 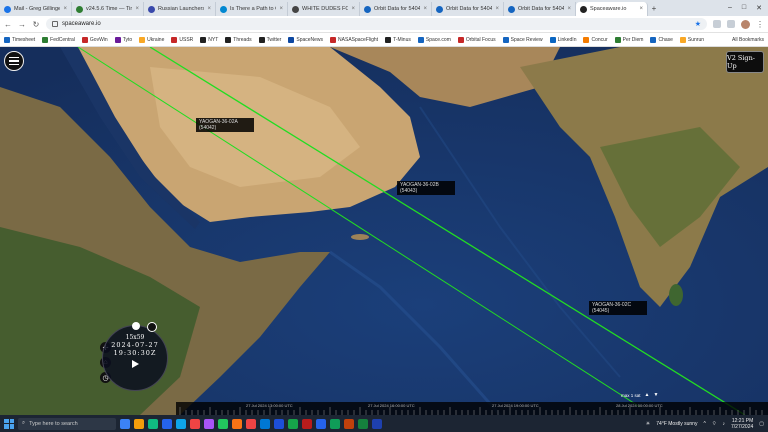 I want to click on tray-chevron-icon: ^, so click(x=704, y=424).